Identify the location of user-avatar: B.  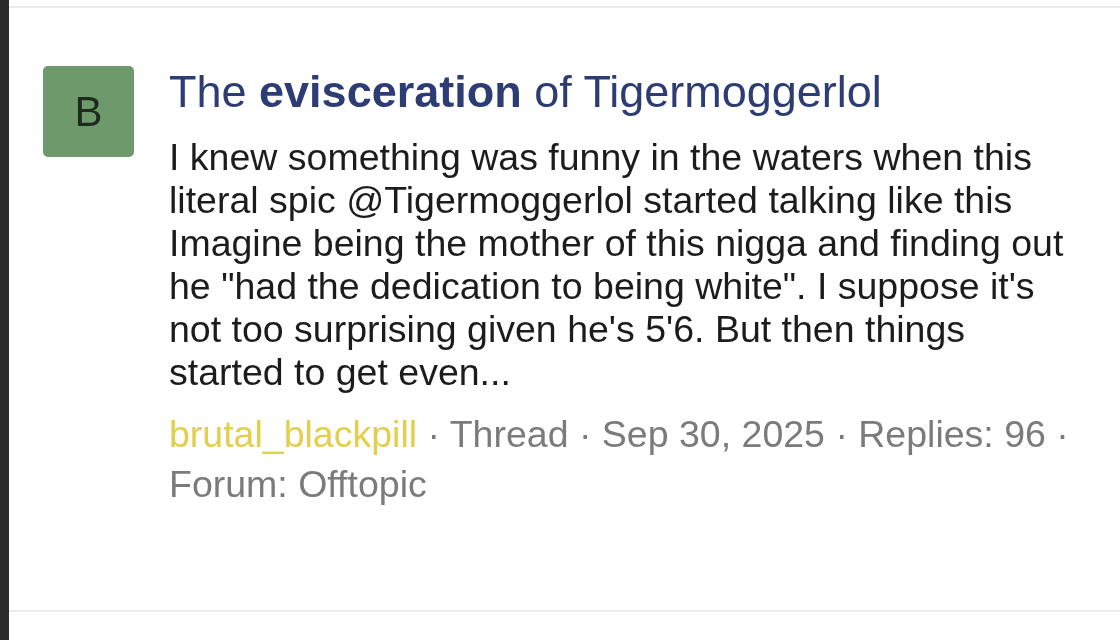
(88, 111).